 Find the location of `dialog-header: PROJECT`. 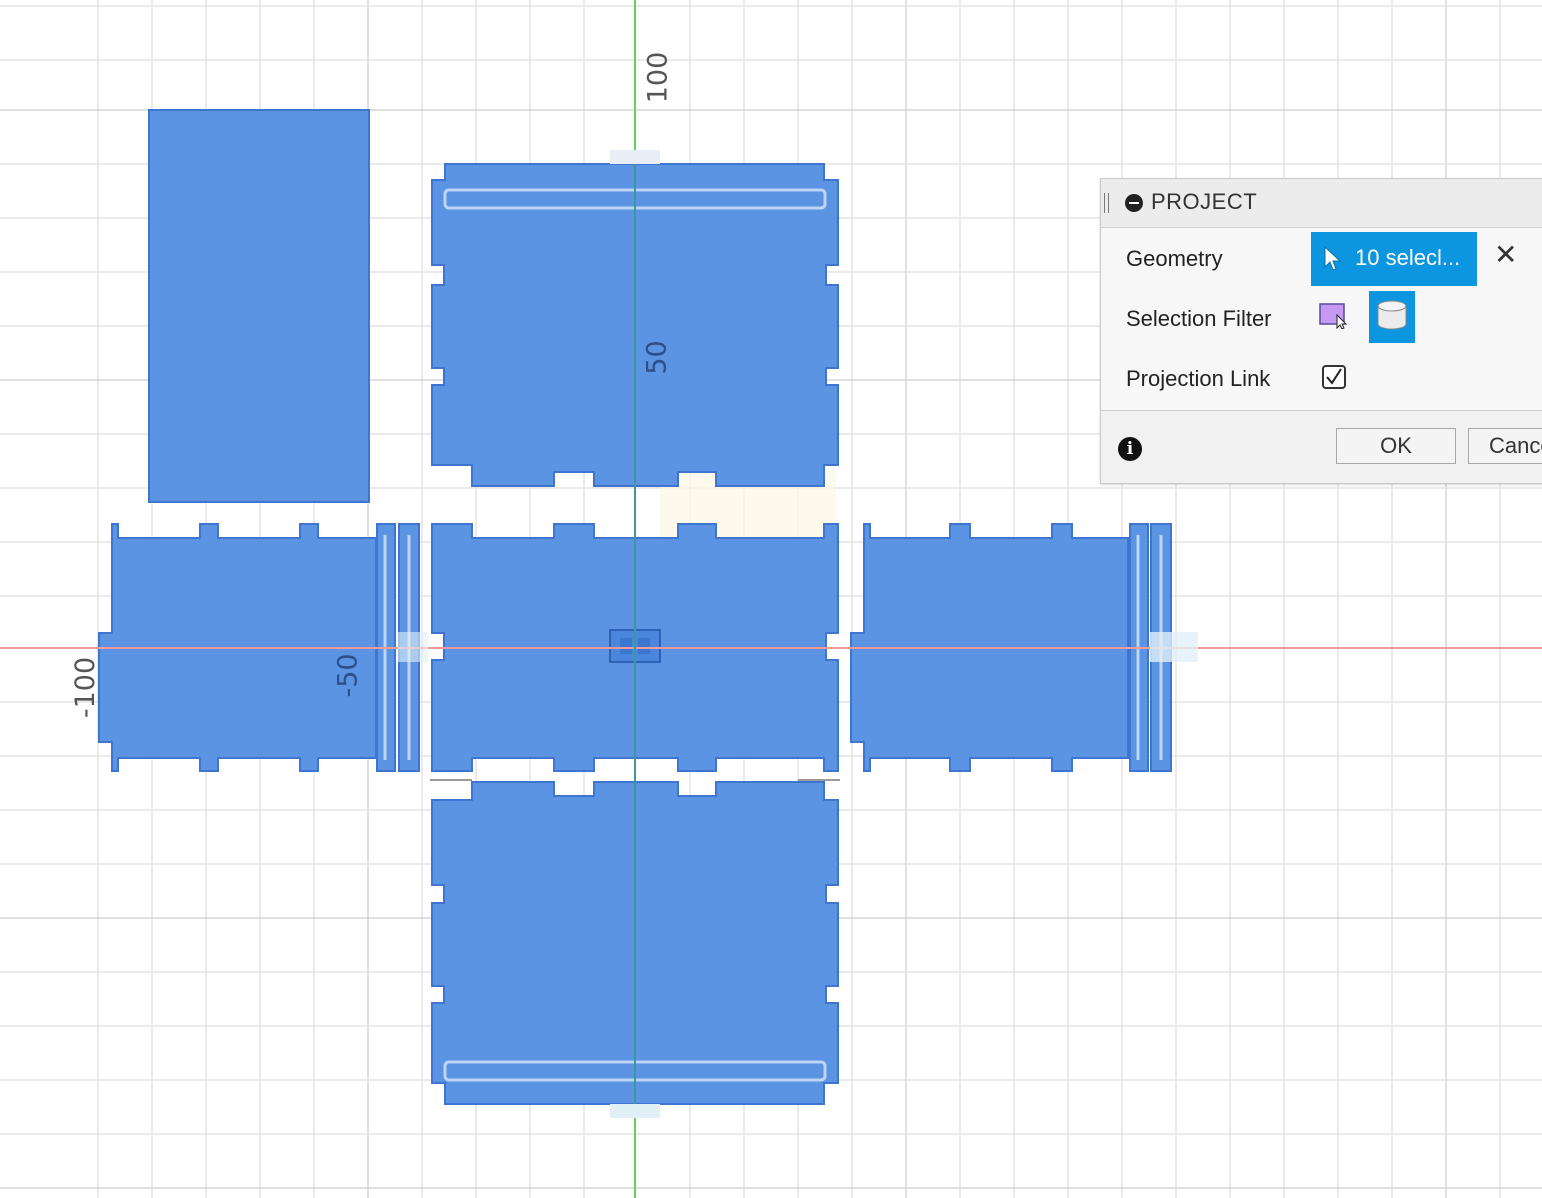

dialog-header: PROJECT is located at coordinates (1321, 203).